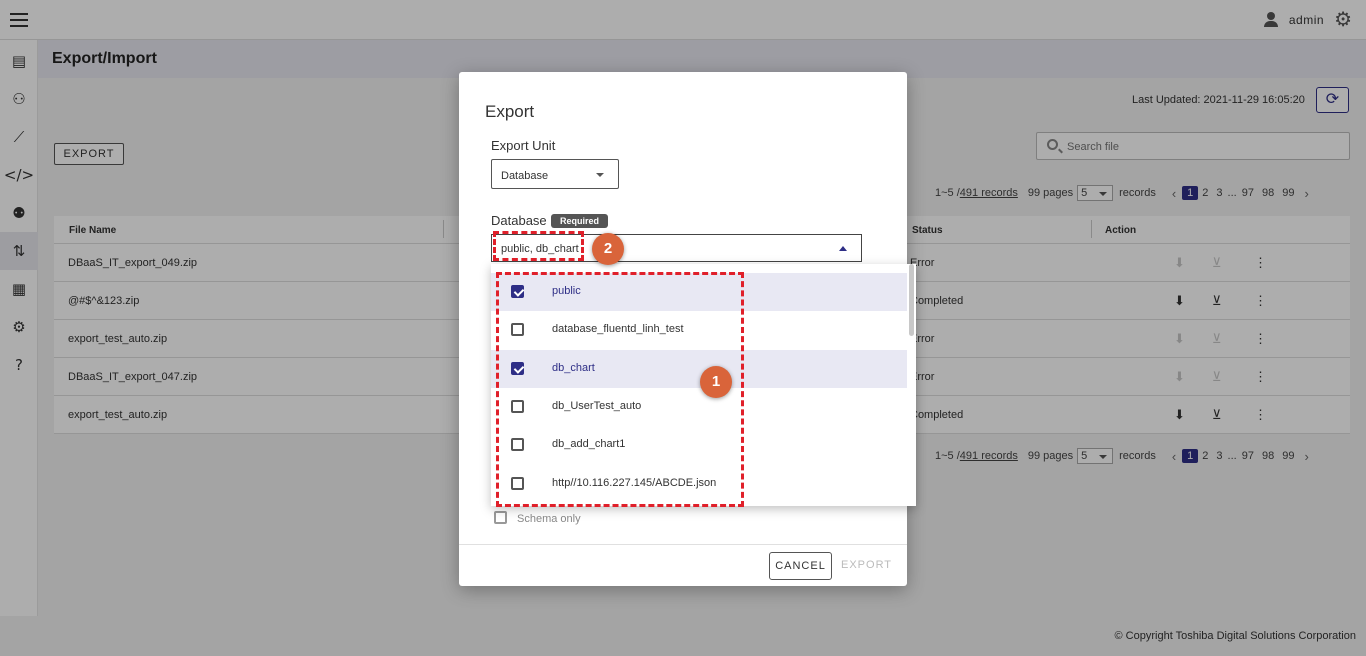 Image resolution: width=1366 pixels, height=656 pixels. I want to click on export-unit-label: Export Unit, so click(523, 145).